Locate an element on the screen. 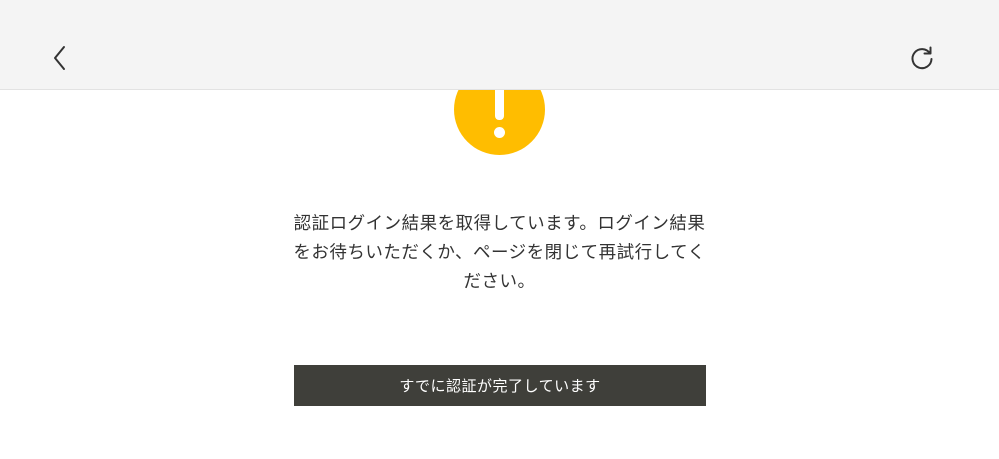 The width and height of the screenshot is (999, 459). status-message-line: をお待ちいただくか、ページを閉じて再試行してく is located at coordinates (499, 253).